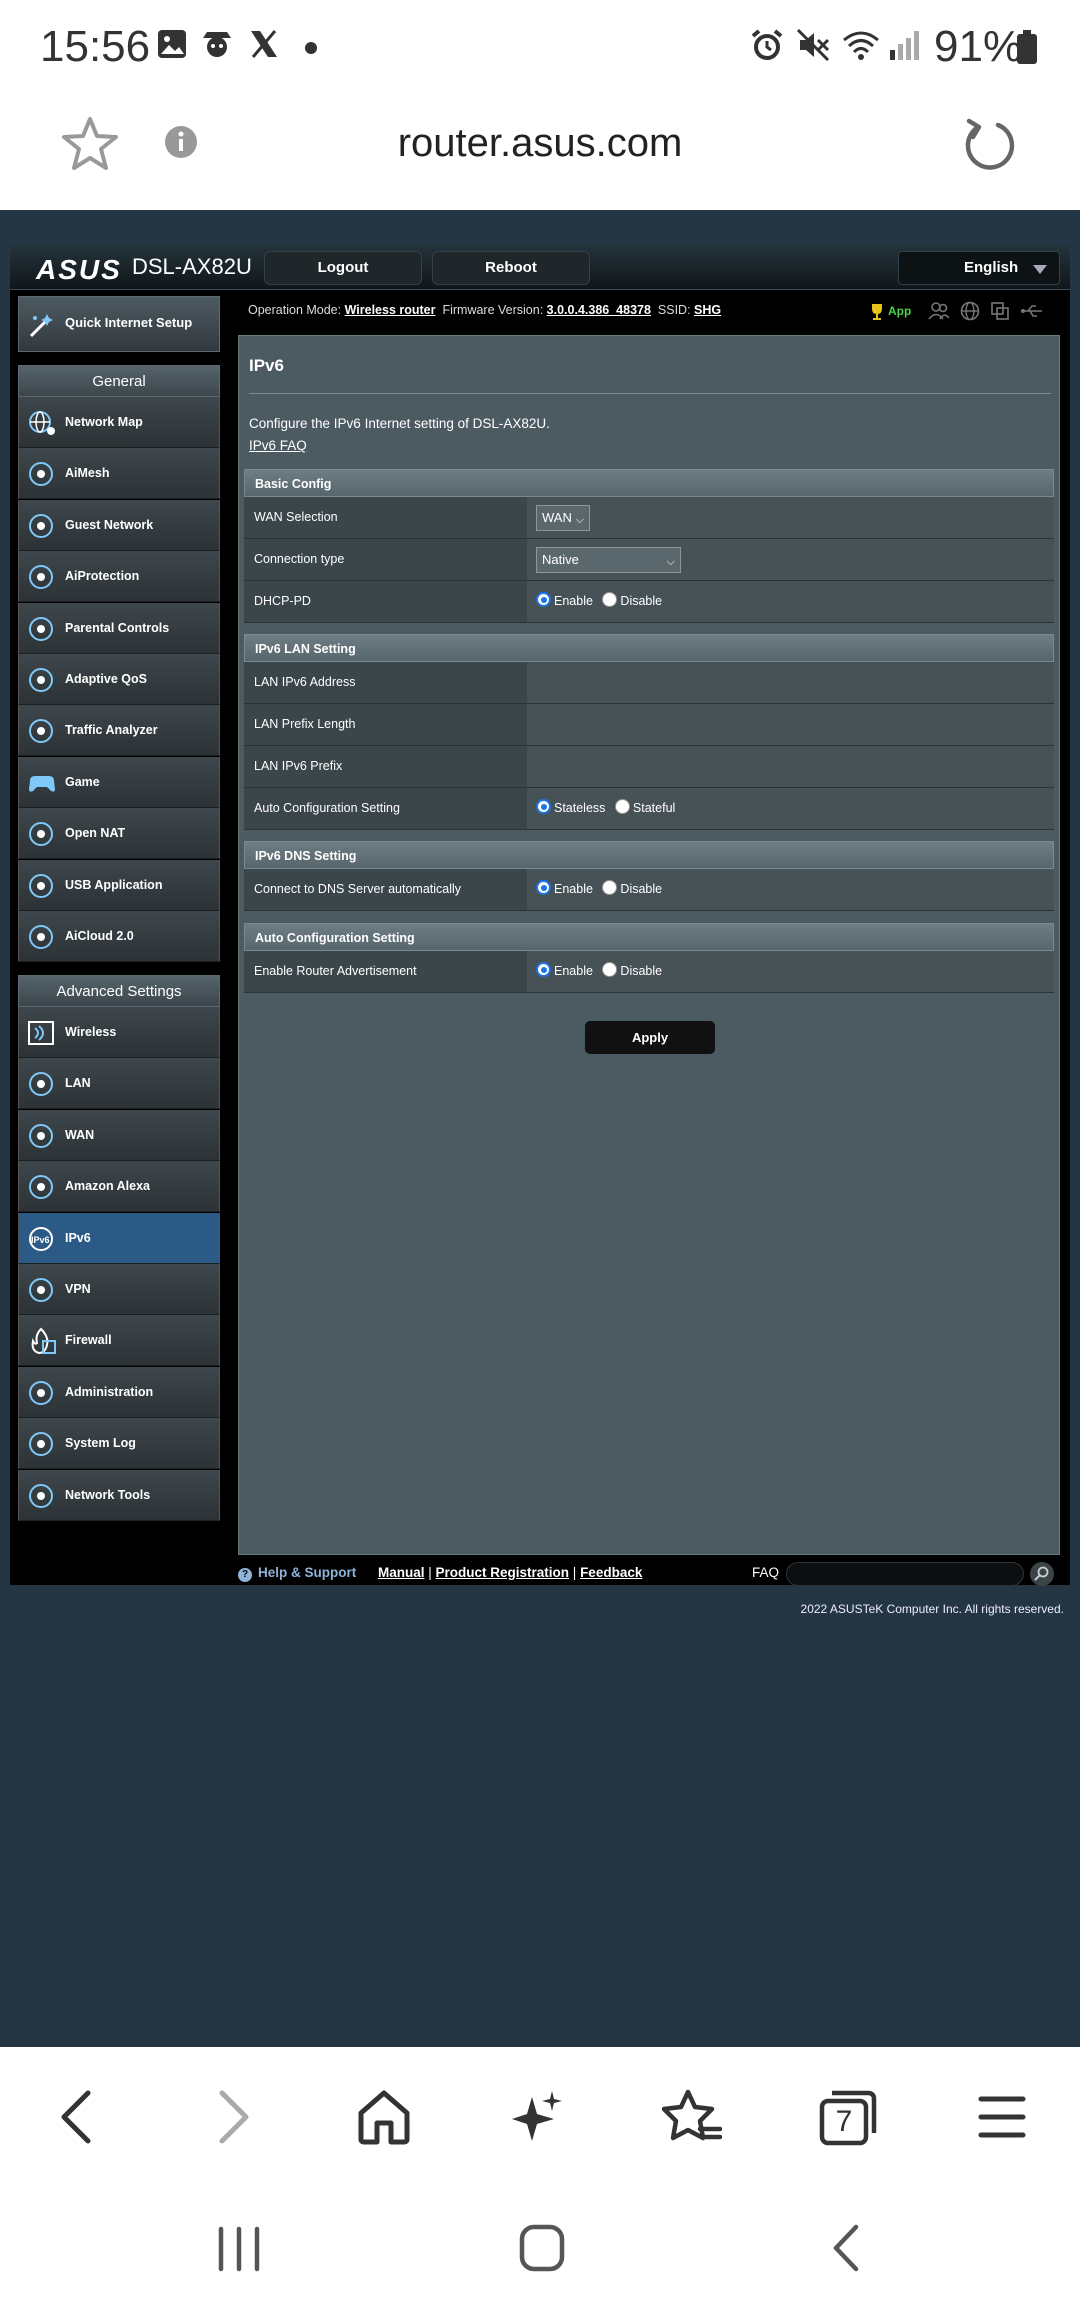 The image size is (1080, 2316). I want to click on network-map-icon, so click(42, 423).